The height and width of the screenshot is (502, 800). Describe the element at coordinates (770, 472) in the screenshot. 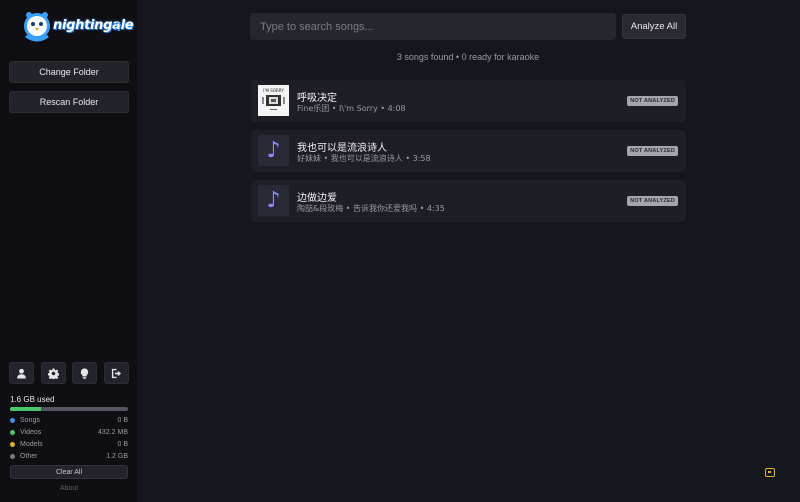

I see `karaoke-mode-icon` at that location.